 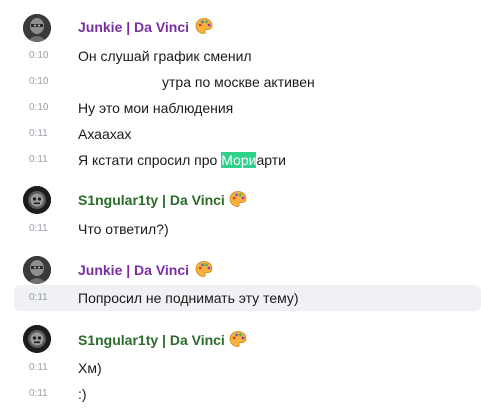 I want to click on message-row: 0:11 Я кстати спросил про Мориарти, so click(x=240, y=160).